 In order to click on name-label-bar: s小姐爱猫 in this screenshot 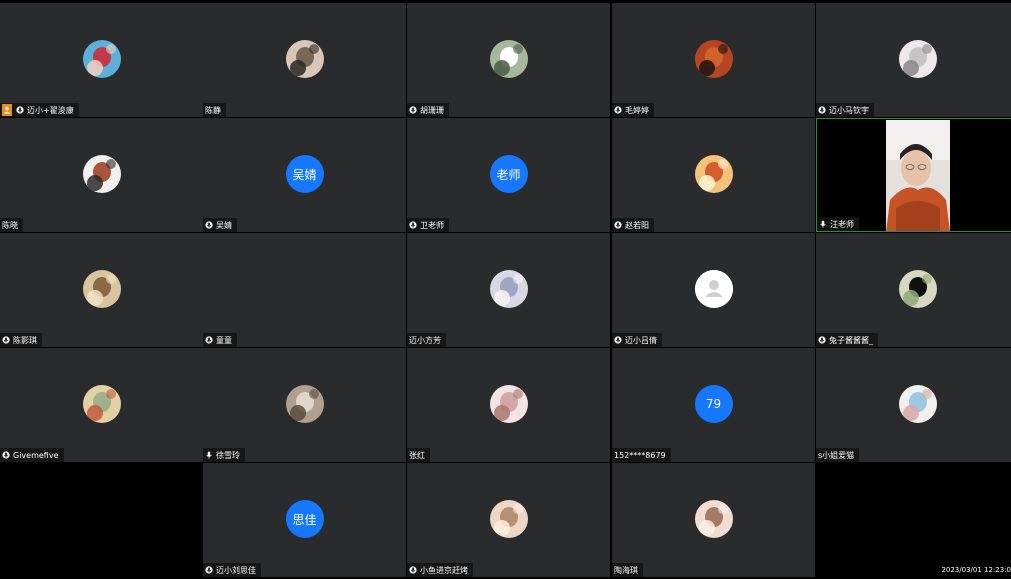, I will do `click(838, 455)`.